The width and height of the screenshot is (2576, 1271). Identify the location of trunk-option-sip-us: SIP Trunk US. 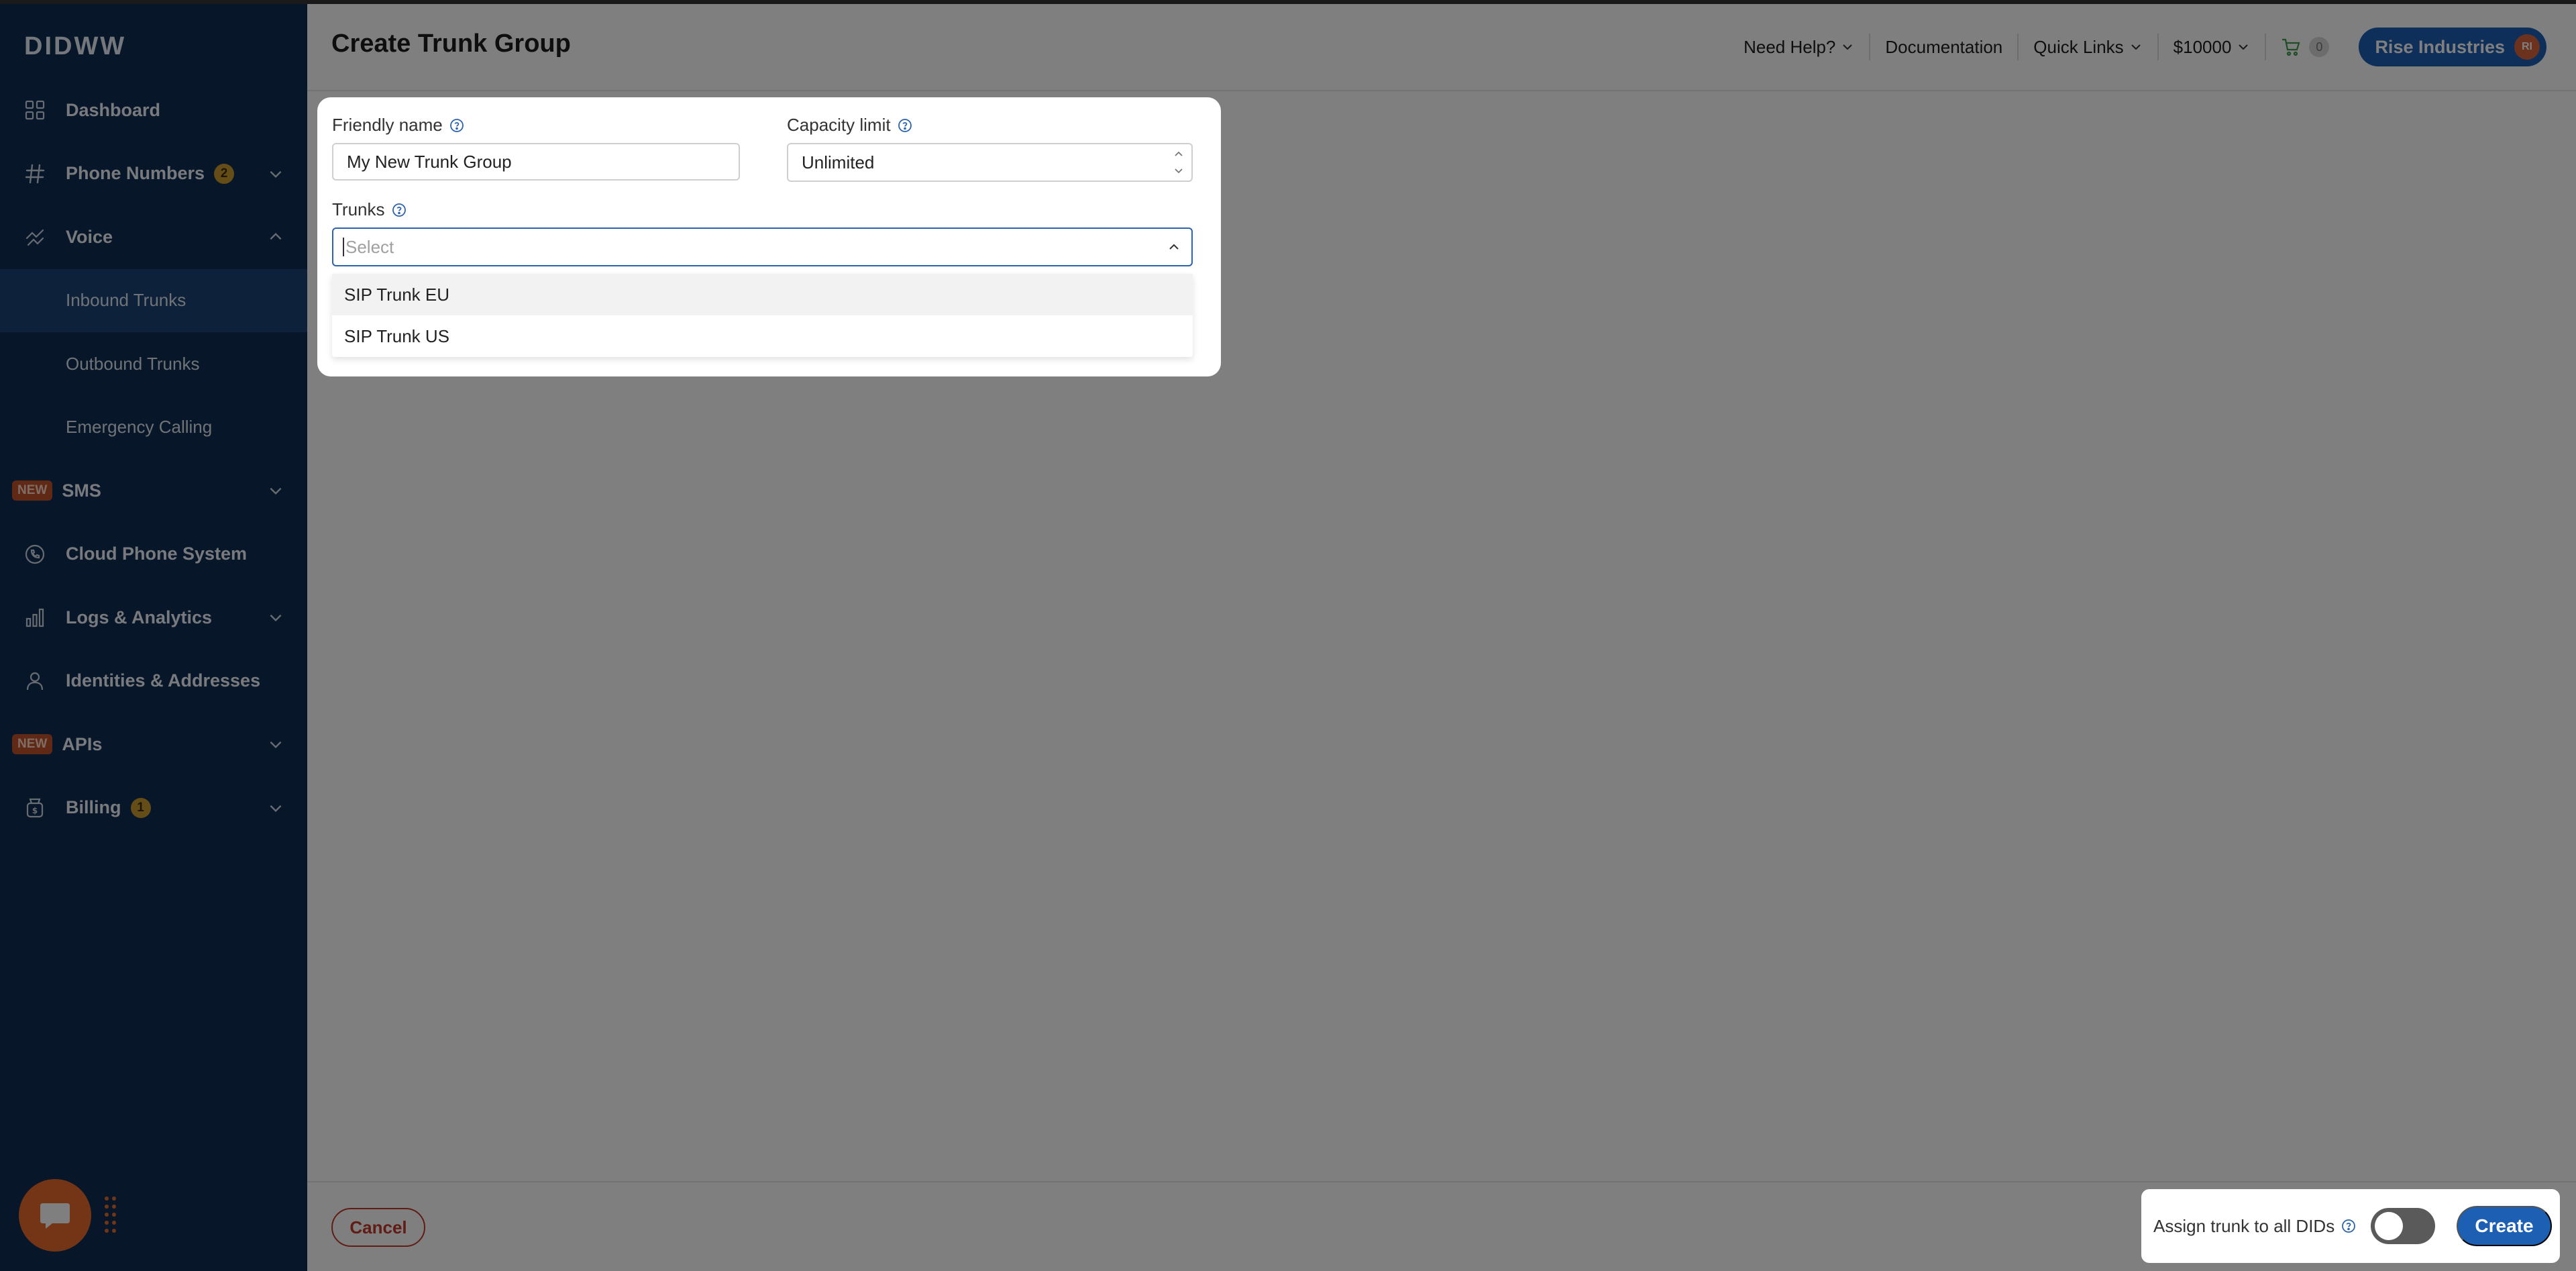
(762, 336).